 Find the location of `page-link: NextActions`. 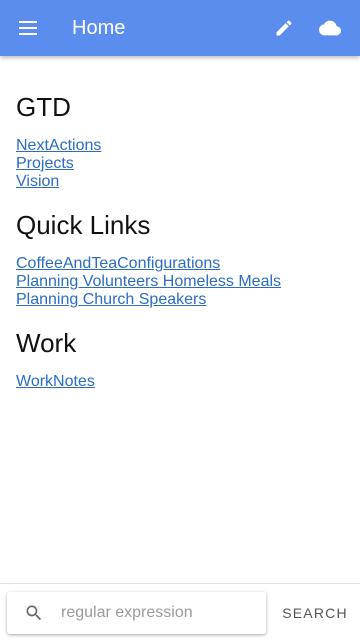

page-link: NextActions is located at coordinates (58, 145).